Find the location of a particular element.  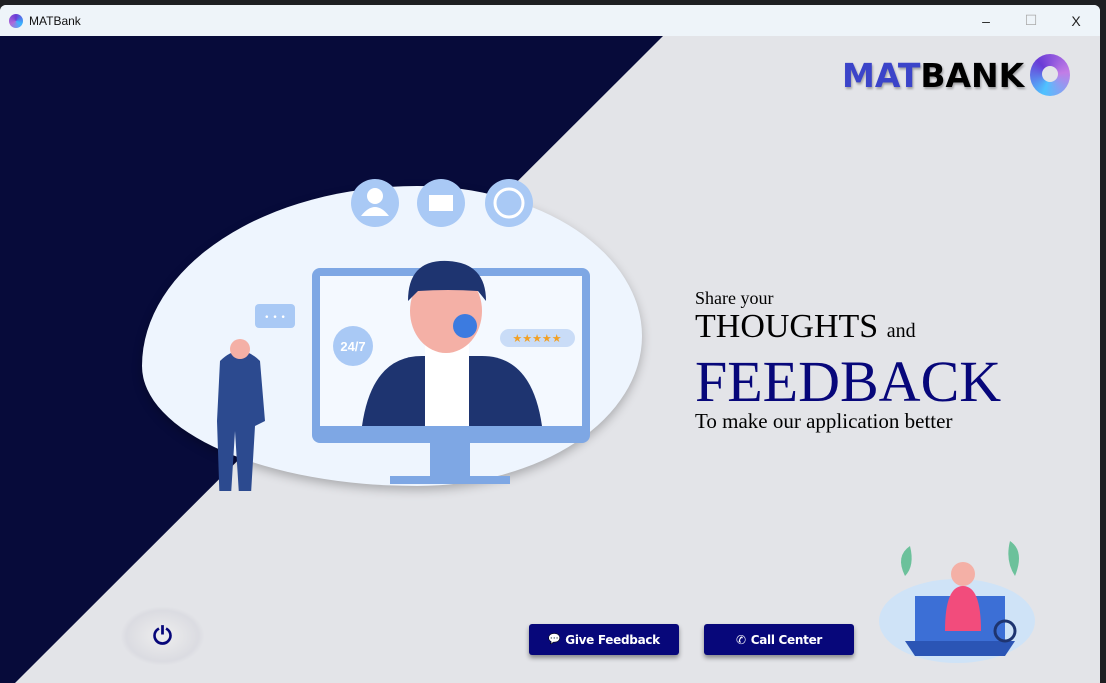

24-7-badge: 24/7 is located at coordinates (352, 346).